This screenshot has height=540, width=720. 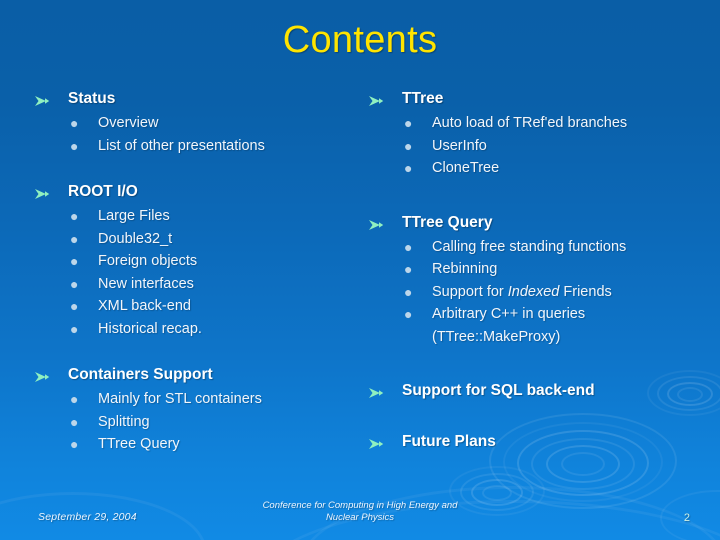 What do you see at coordinates (87, 517) in the screenshot?
I see `footer-date: September 29, 2004` at bounding box center [87, 517].